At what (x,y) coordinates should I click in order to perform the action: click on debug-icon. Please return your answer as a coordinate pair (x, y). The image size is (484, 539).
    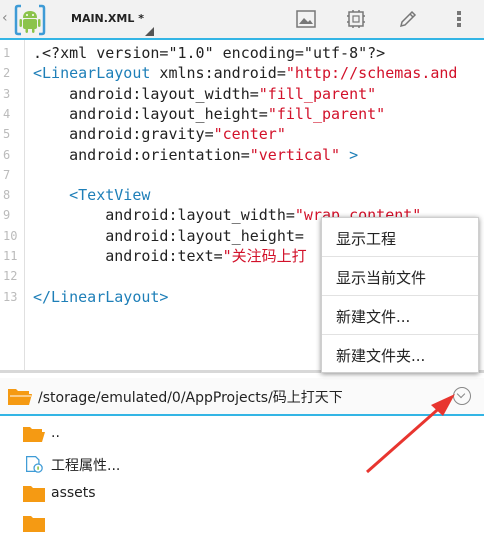
    Looking at the image, I should click on (356, 19).